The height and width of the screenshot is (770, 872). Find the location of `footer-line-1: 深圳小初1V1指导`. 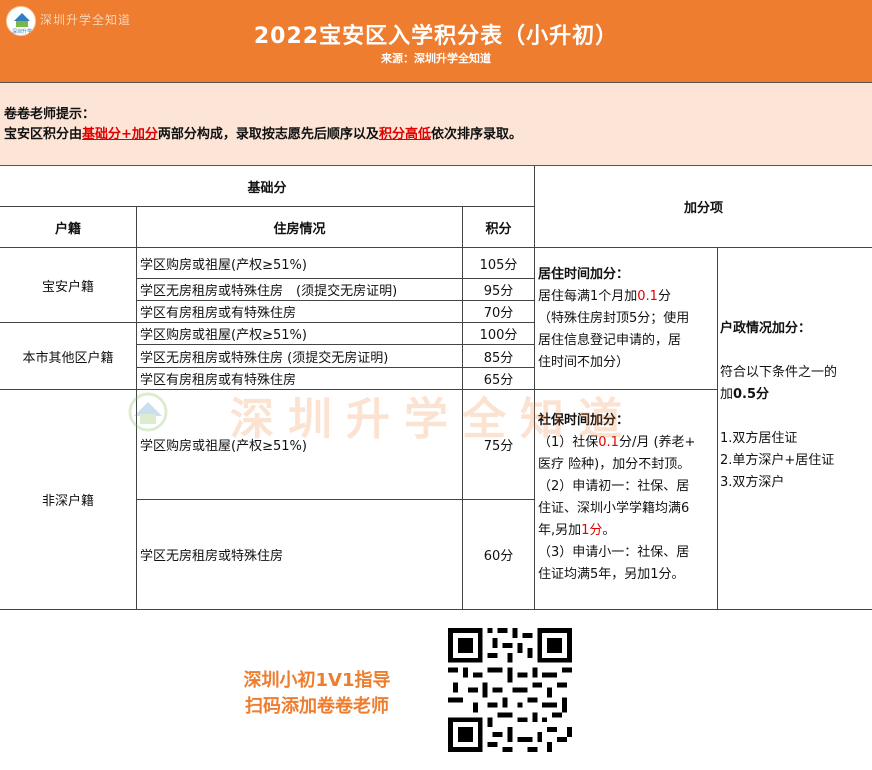

footer-line-1: 深圳小初1V1指导 is located at coordinates (317, 680).